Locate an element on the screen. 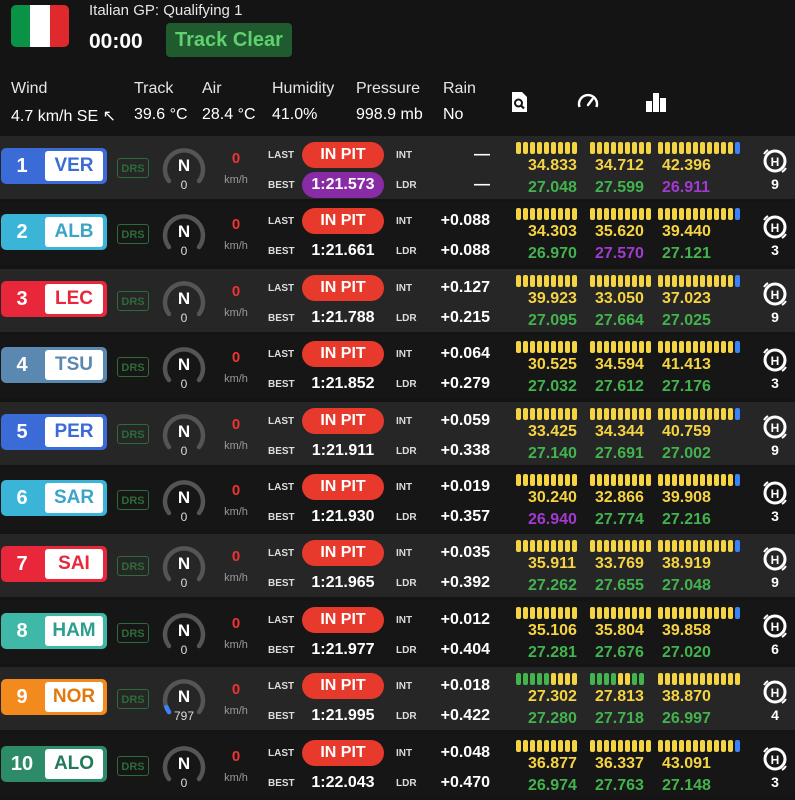 The image size is (795, 800). driver-code: HAM is located at coordinates (74, 630).